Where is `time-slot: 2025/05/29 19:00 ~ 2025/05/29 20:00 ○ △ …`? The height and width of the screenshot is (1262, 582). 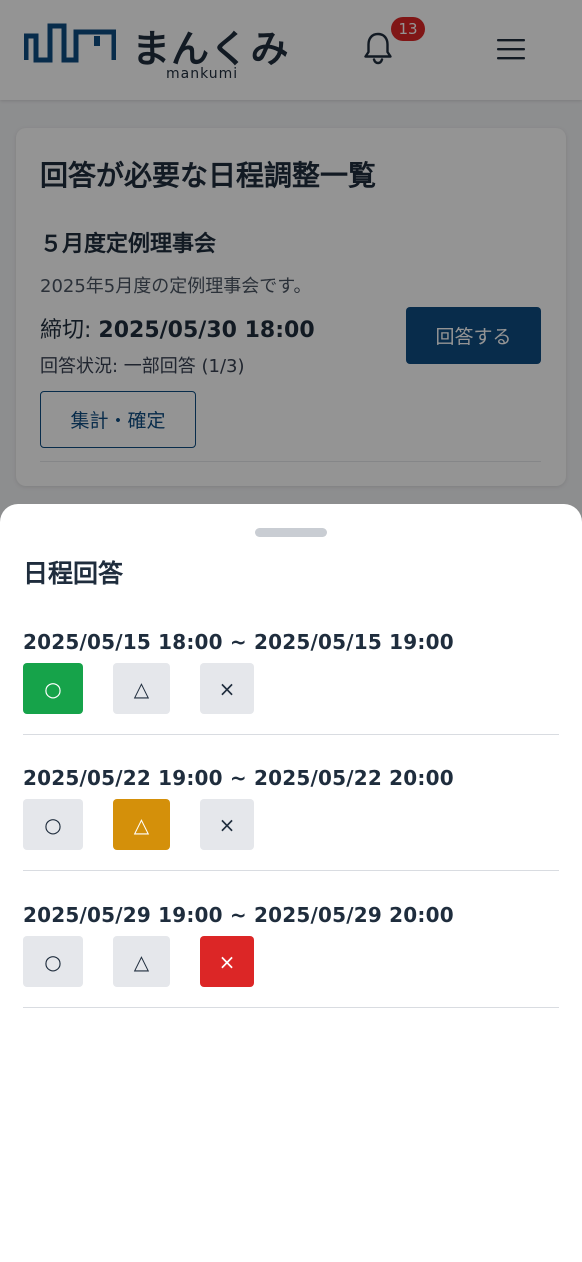 time-slot: 2025/05/29 19:00 ~ 2025/05/29 20:00 ○ △ … is located at coordinates (291, 971).